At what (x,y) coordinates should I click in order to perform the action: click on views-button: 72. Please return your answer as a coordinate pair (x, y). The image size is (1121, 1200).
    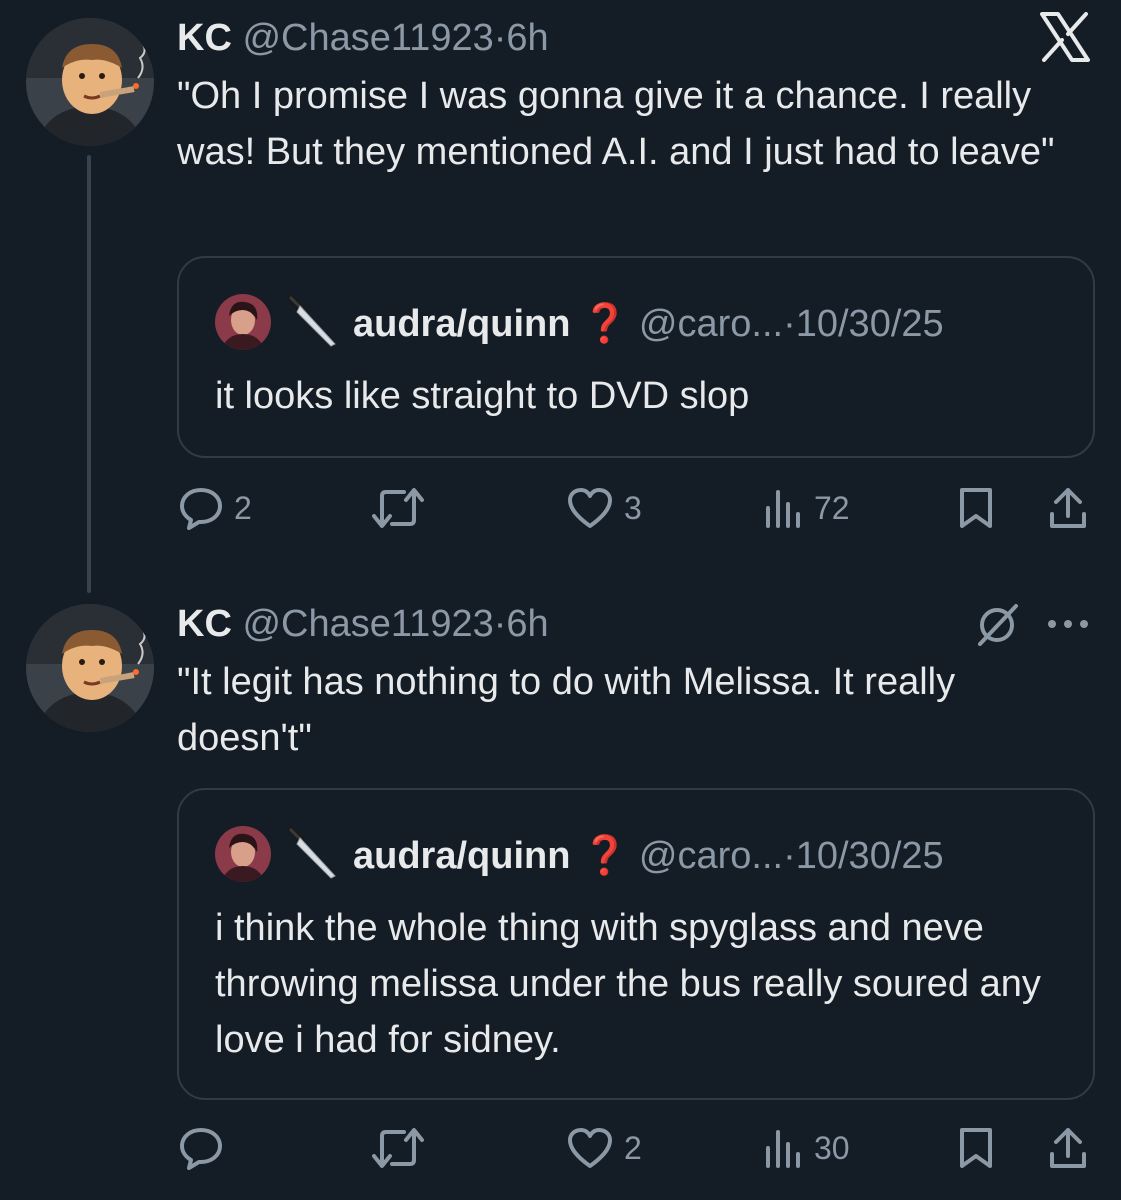
    Looking at the image, I should click on (806, 508).